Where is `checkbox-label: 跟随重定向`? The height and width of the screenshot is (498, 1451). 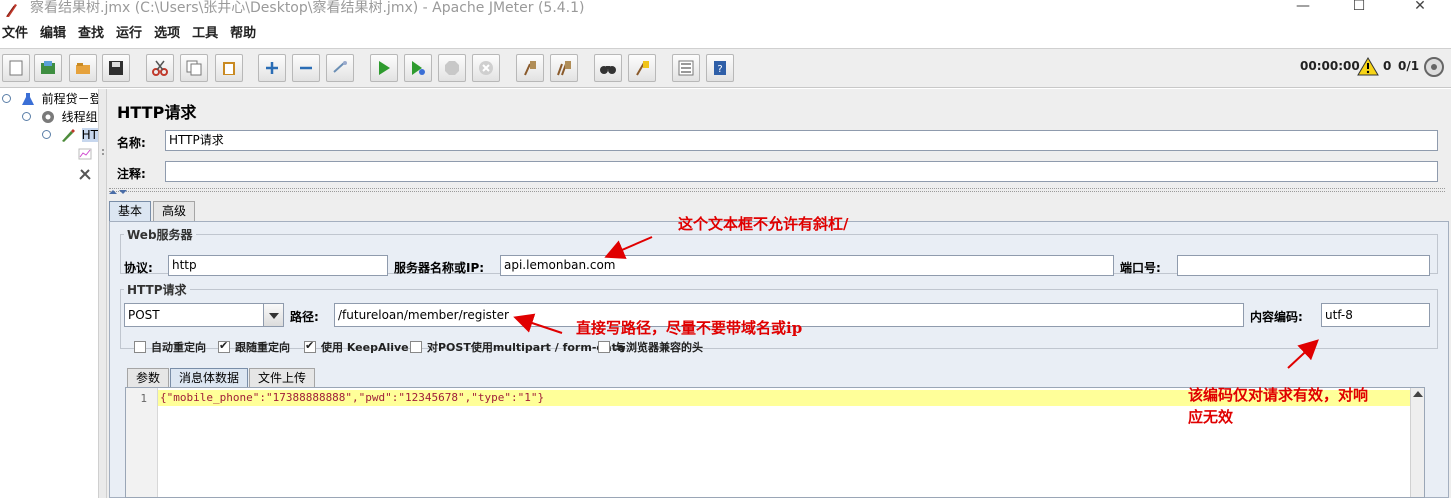 checkbox-label: 跟随重定向 is located at coordinates (262, 347).